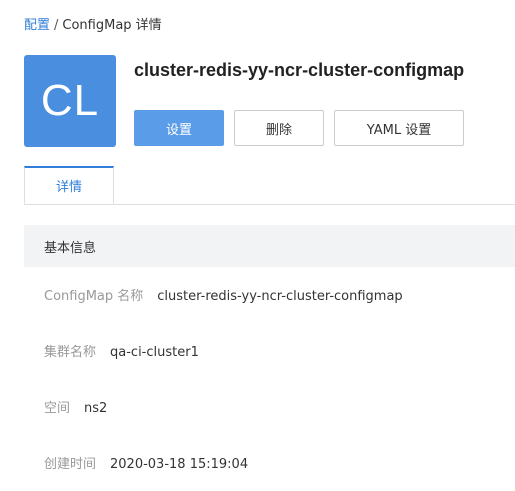  What do you see at coordinates (179, 464) in the screenshot?
I see `info-value: 2020-03-18 15:19:04` at bounding box center [179, 464].